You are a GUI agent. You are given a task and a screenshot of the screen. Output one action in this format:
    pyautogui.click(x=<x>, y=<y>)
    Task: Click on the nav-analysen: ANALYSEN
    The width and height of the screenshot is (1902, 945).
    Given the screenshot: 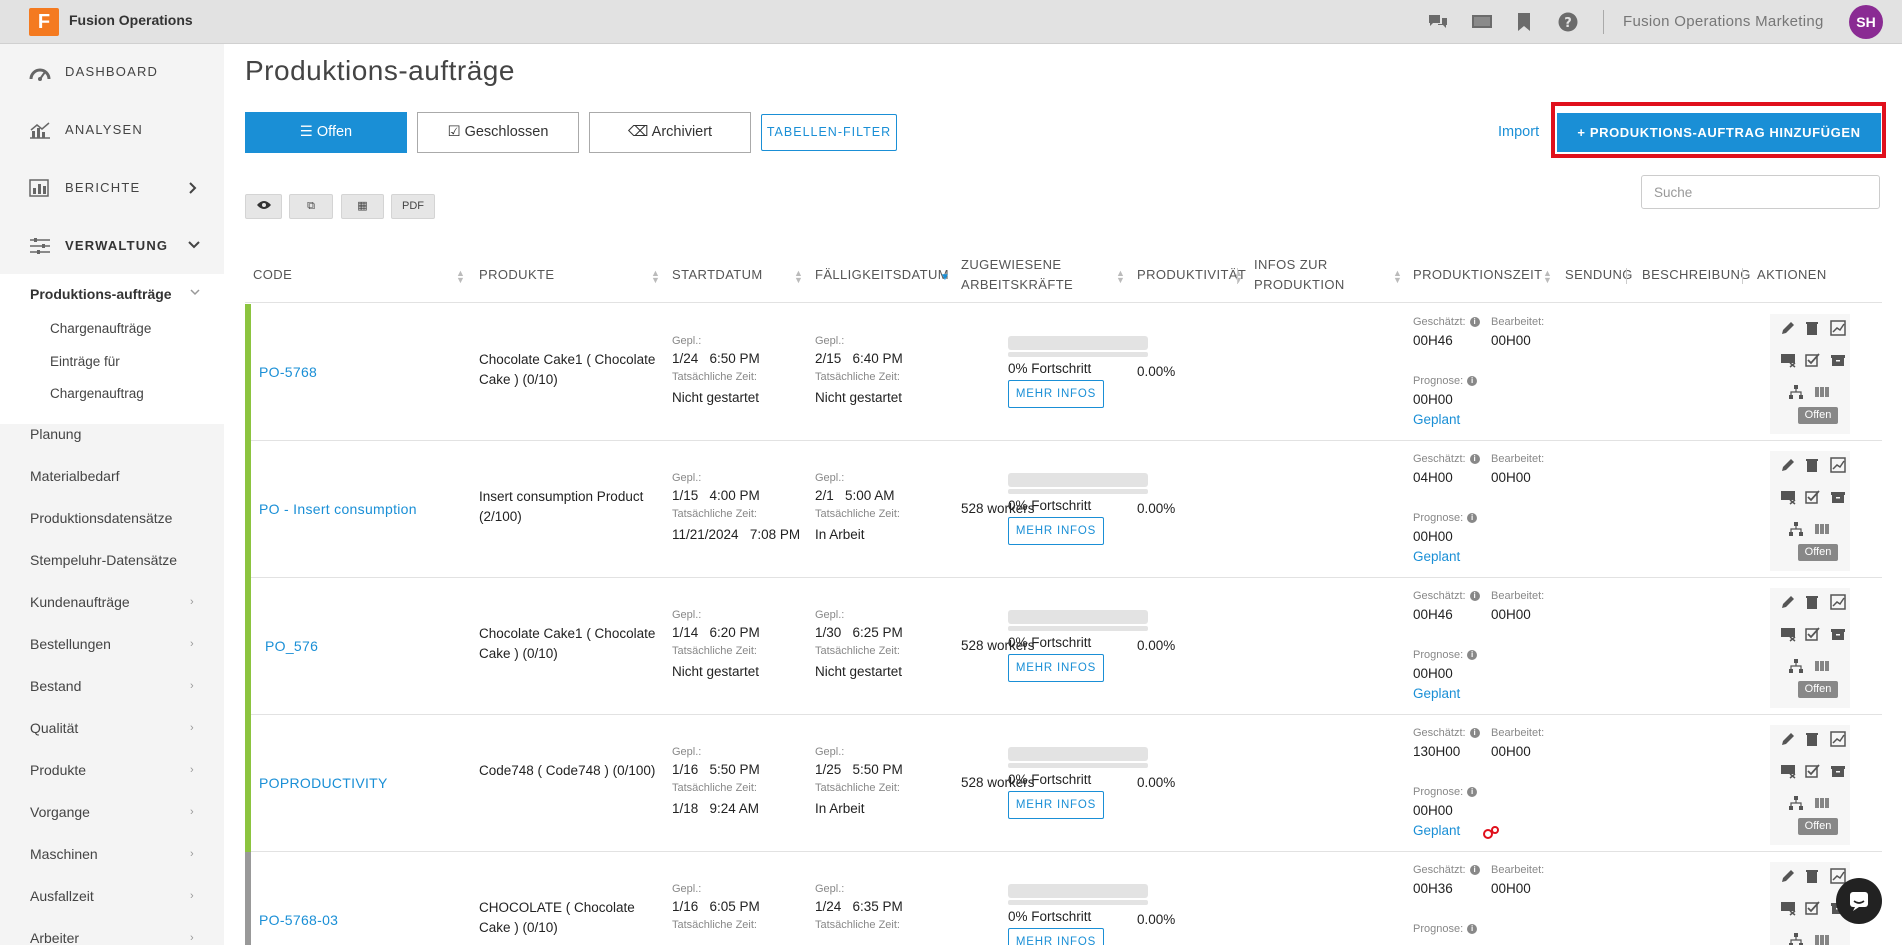 What is the action you would take?
    pyautogui.click(x=112, y=131)
    